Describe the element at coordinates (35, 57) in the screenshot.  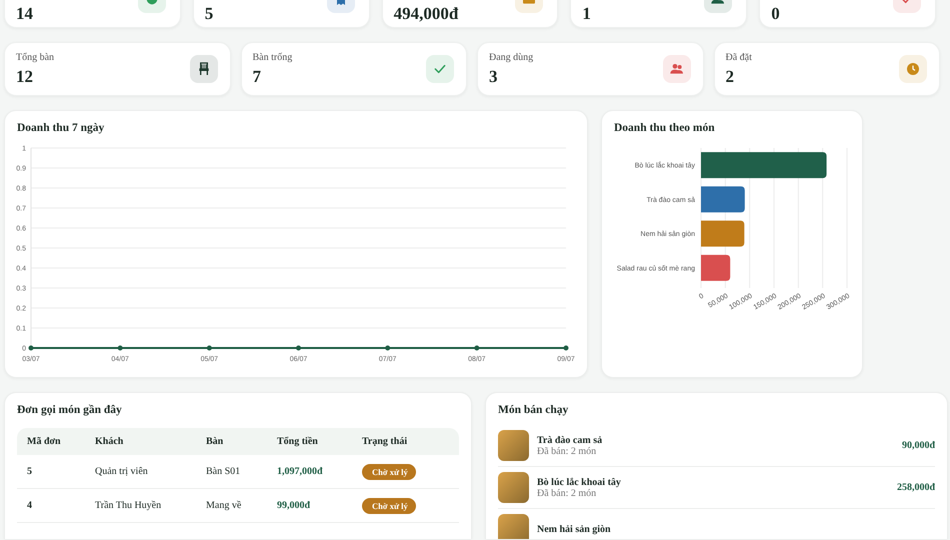
I see `stat-label: Tổng bàn` at that location.